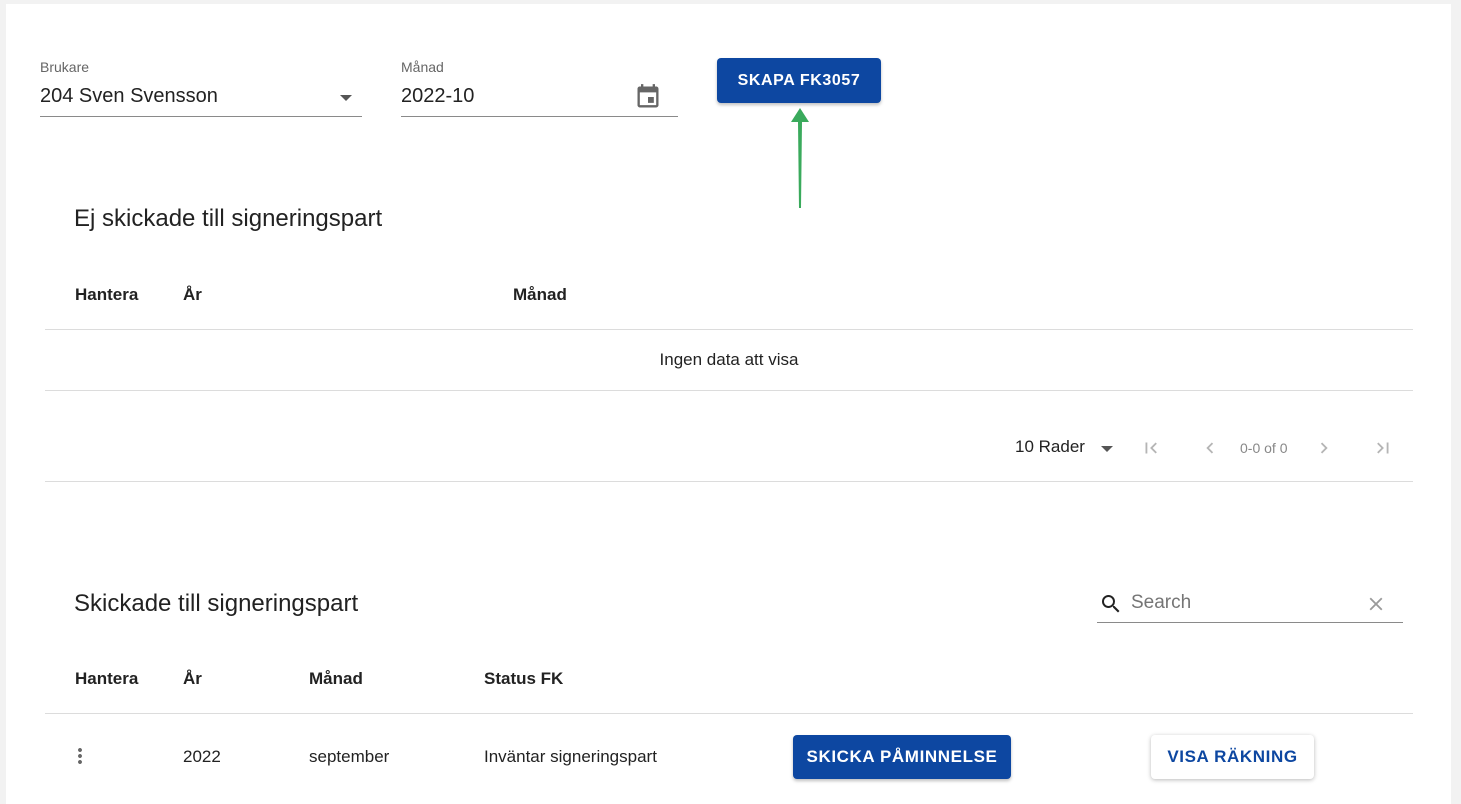 This screenshot has height=804, width=1461. I want to click on unsent-col-manad: Månad, so click(540, 294).